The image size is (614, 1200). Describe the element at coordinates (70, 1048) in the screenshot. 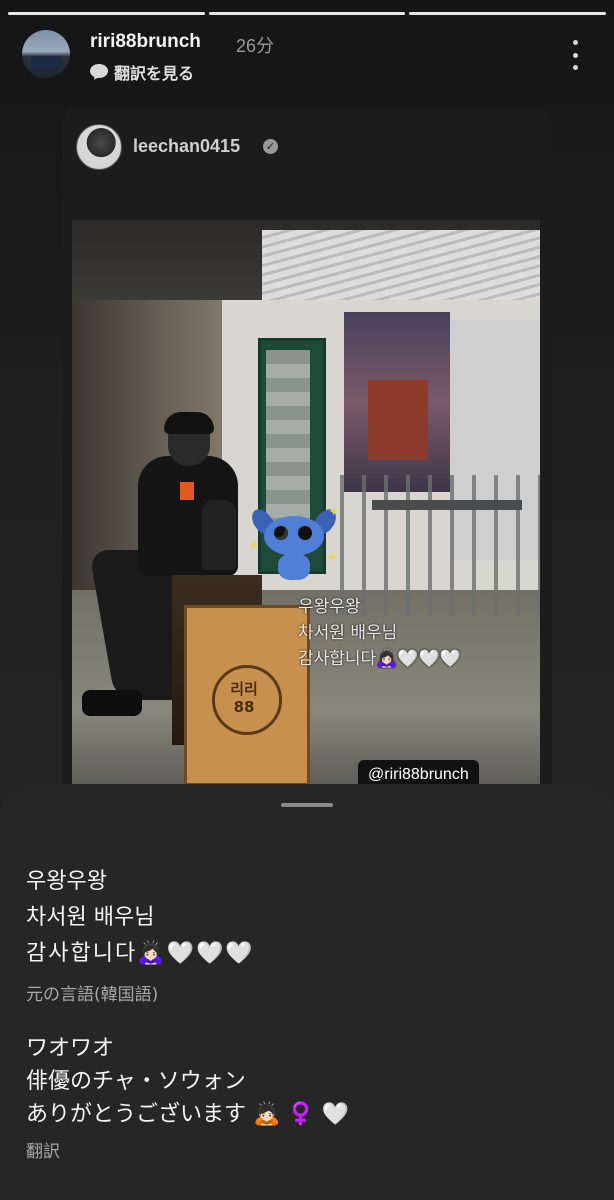

I see `translated-line: ワオワオ` at that location.